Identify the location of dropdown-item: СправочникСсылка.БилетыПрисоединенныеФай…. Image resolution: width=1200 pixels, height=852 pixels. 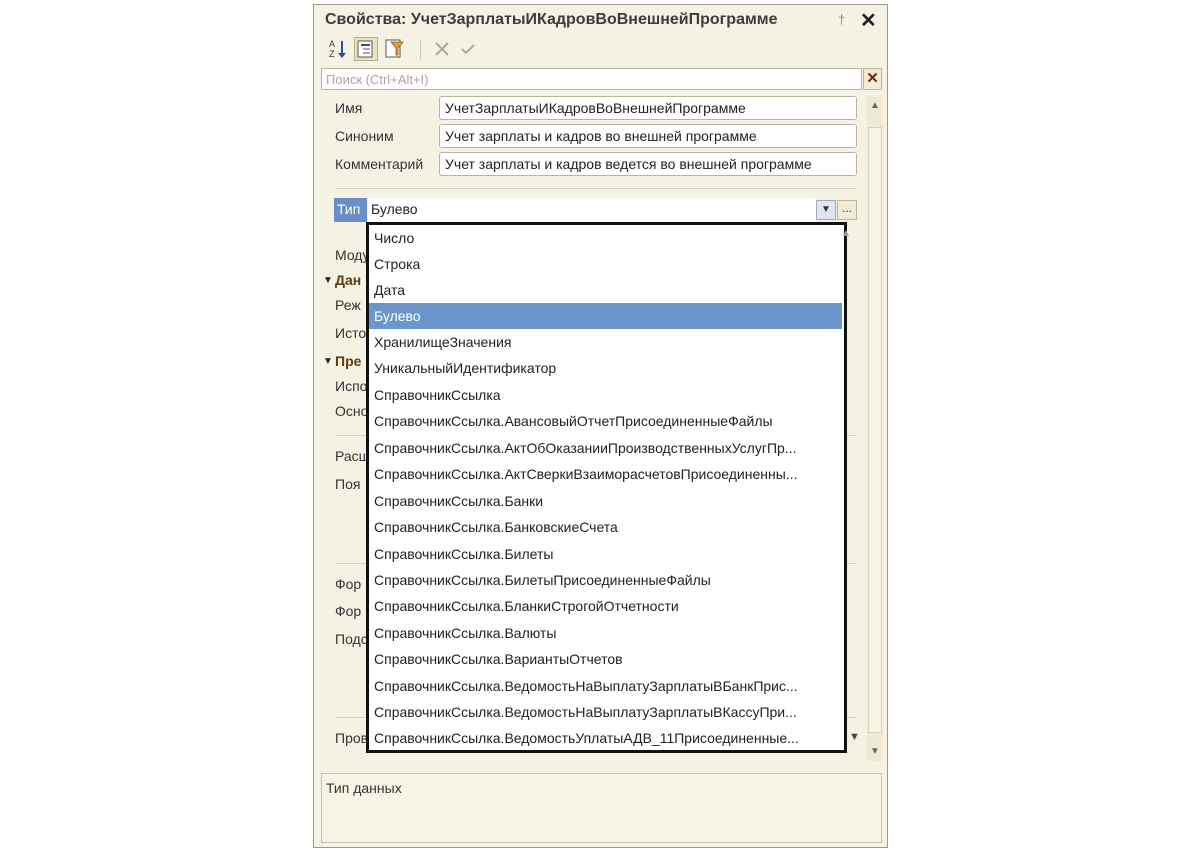
(605, 580).